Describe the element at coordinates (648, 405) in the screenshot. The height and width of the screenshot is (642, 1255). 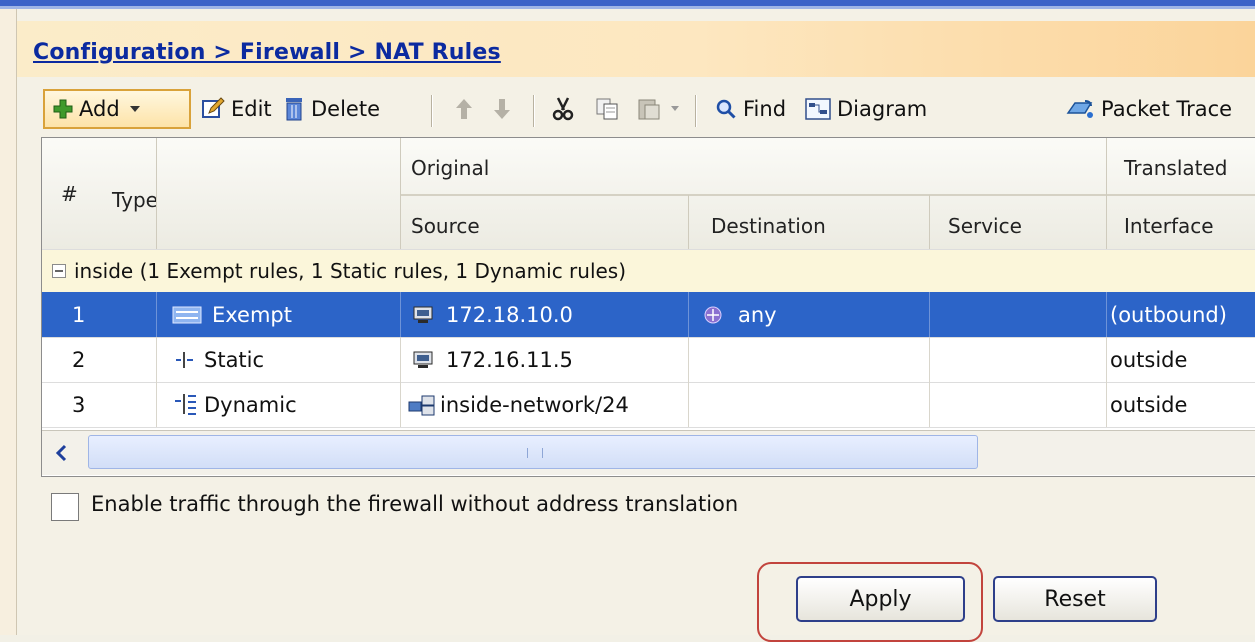
I see `table-row: 3 Dynamic inside-network/24 outside` at that location.